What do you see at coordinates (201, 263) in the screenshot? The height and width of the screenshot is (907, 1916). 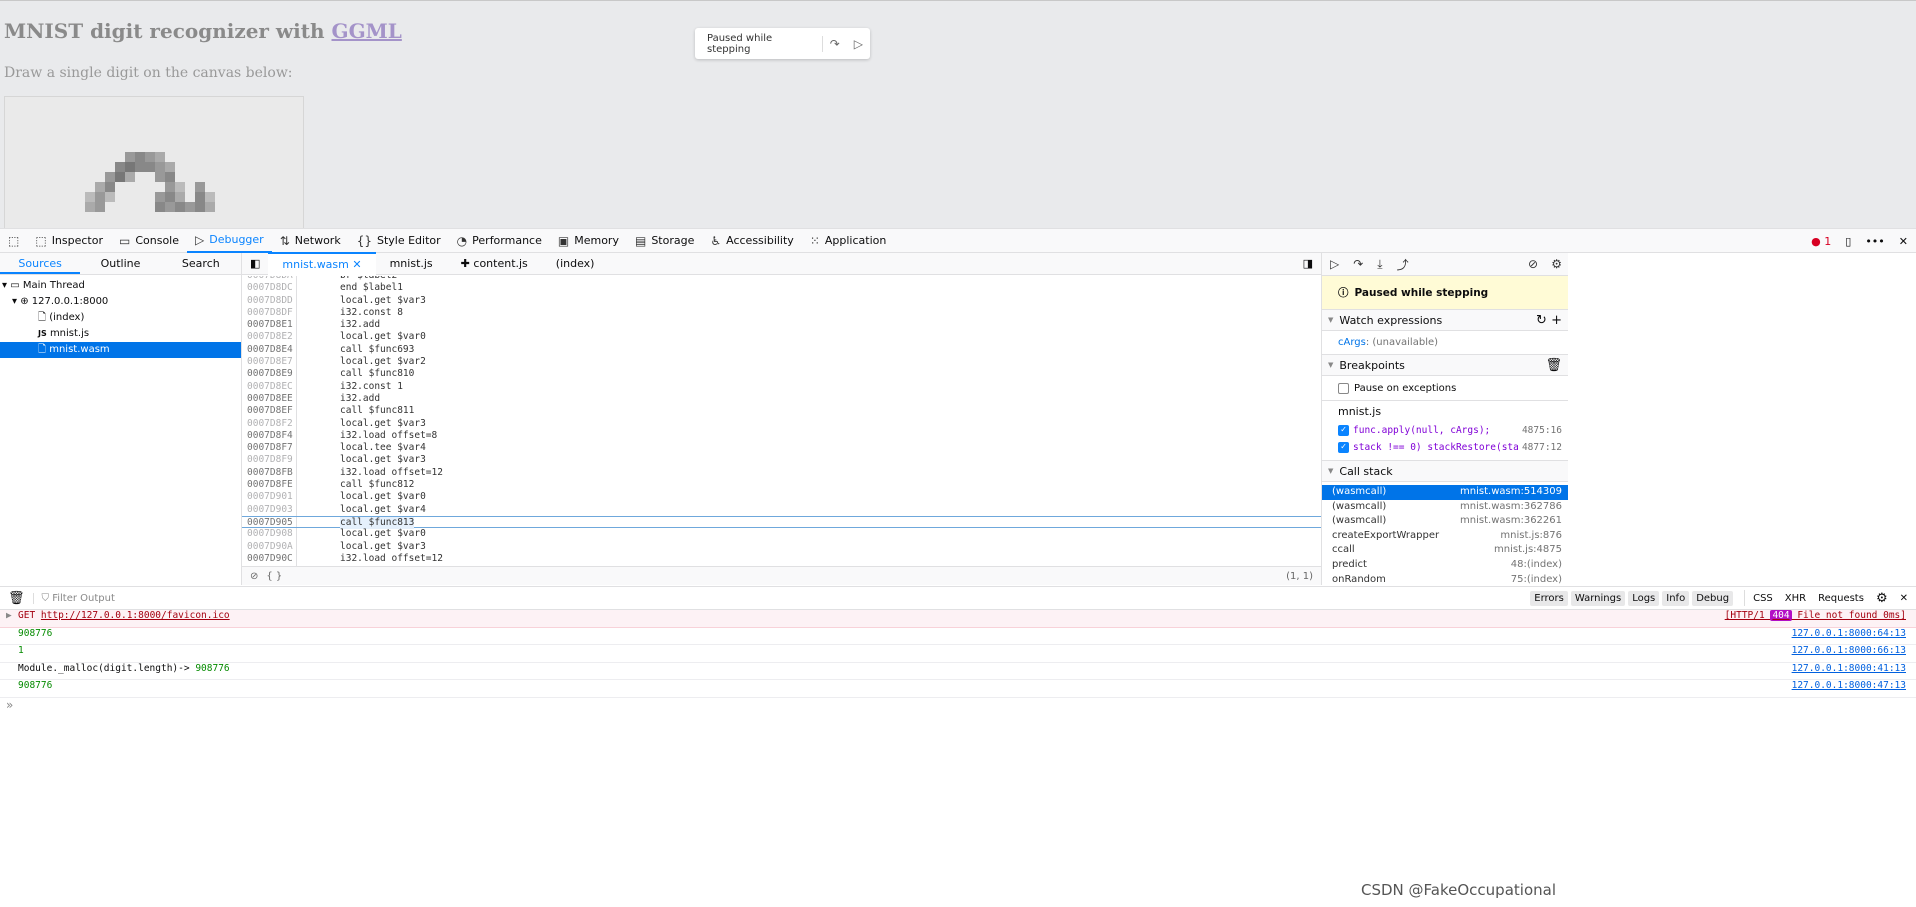 I see `tab-search: Search` at bounding box center [201, 263].